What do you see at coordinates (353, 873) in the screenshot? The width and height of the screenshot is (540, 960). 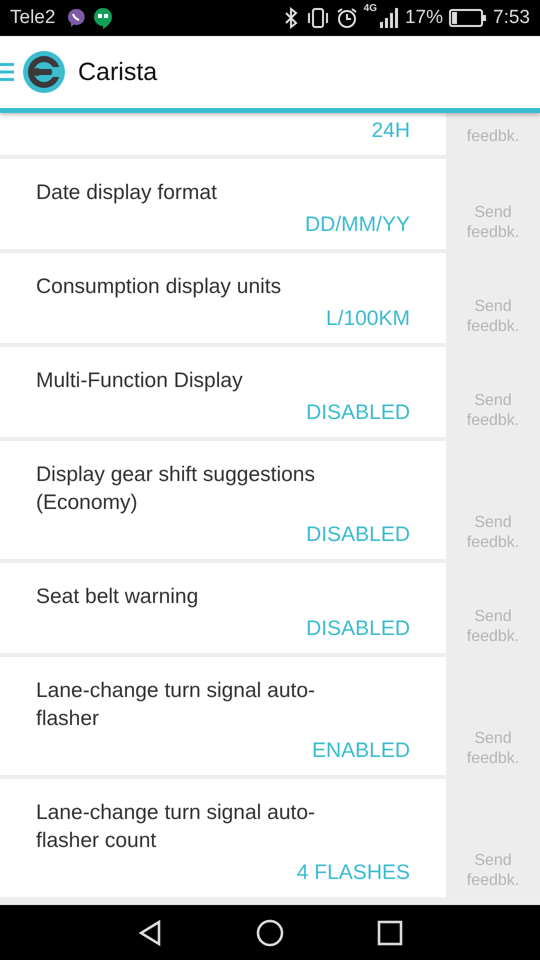 I see `setting-value: 4 FLASHES` at bounding box center [353, 873].